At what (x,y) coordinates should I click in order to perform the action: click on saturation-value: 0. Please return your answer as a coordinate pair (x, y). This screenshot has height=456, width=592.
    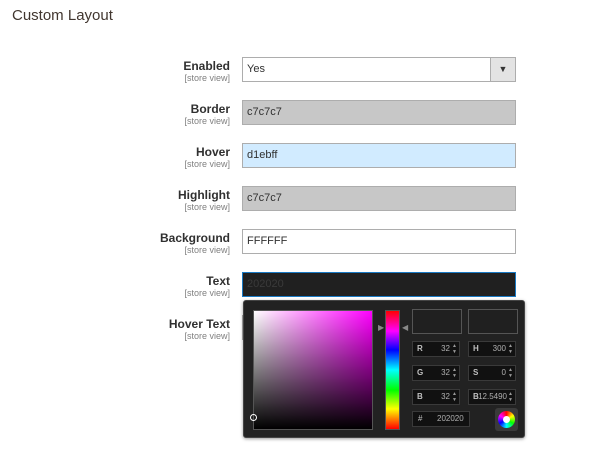
    Looking at the image, I should click on (503, 372).